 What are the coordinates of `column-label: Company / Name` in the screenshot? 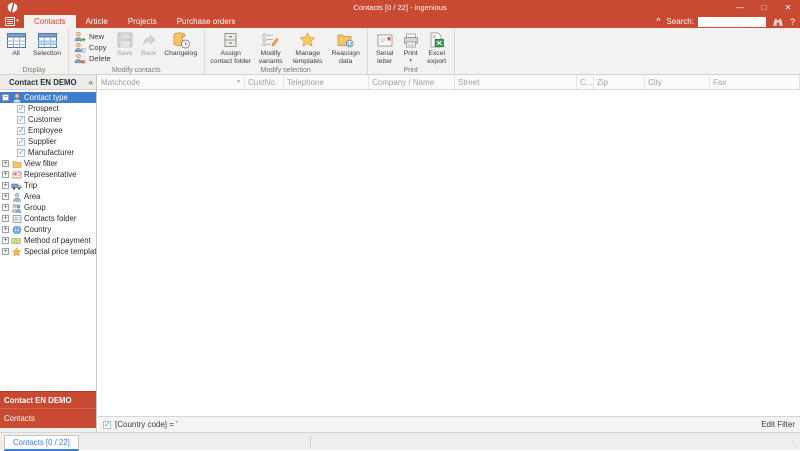 It's located at (403, 82).